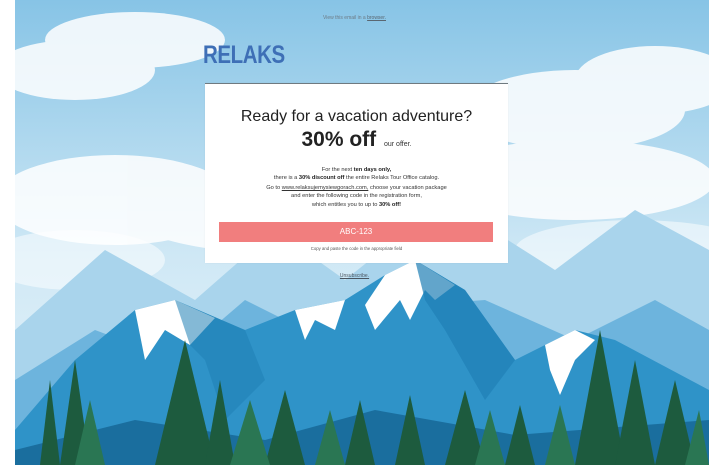 The image size is (709, 465). I want to click on offer-heading: Ready for a vacation adventure?, so click(356, 116).